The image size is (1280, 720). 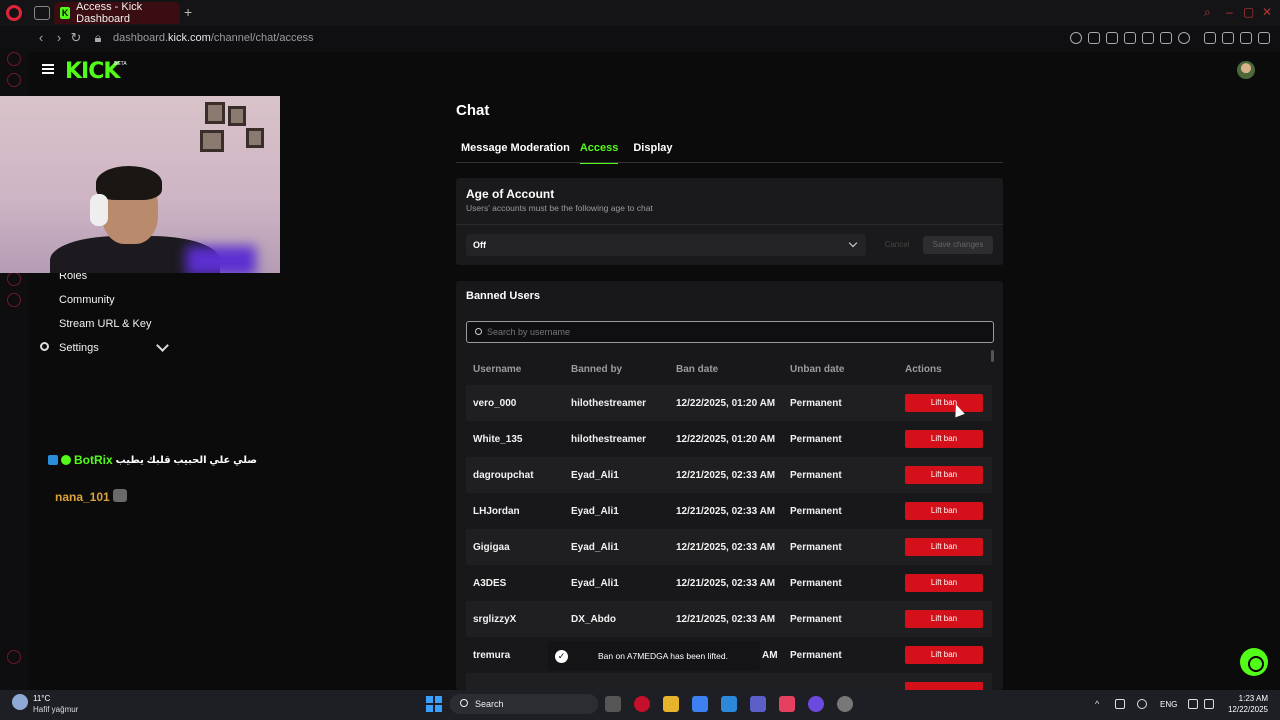 I want to click on back-icon: ‹, so click(x=41, y=38).